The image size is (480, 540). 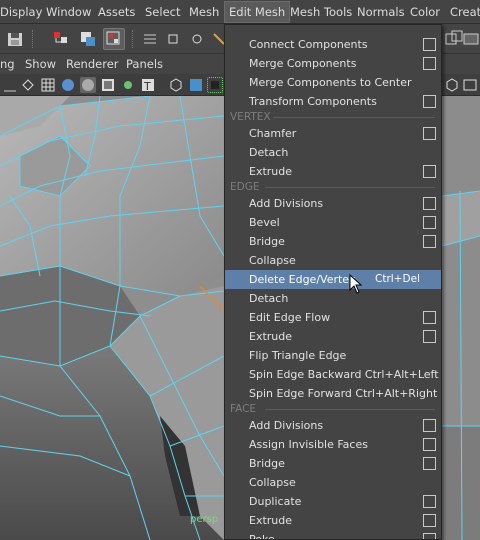 What do you see at coordinates (425, 12) in the screenshot?
I see `menu-color: Color` at bounding box center [425, 12].